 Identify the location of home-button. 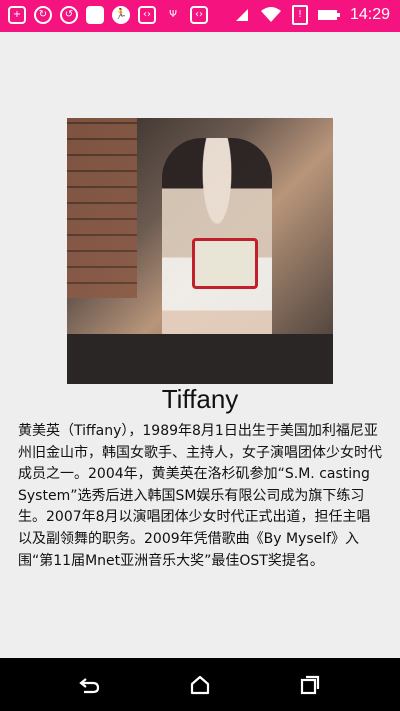
(200, 685).